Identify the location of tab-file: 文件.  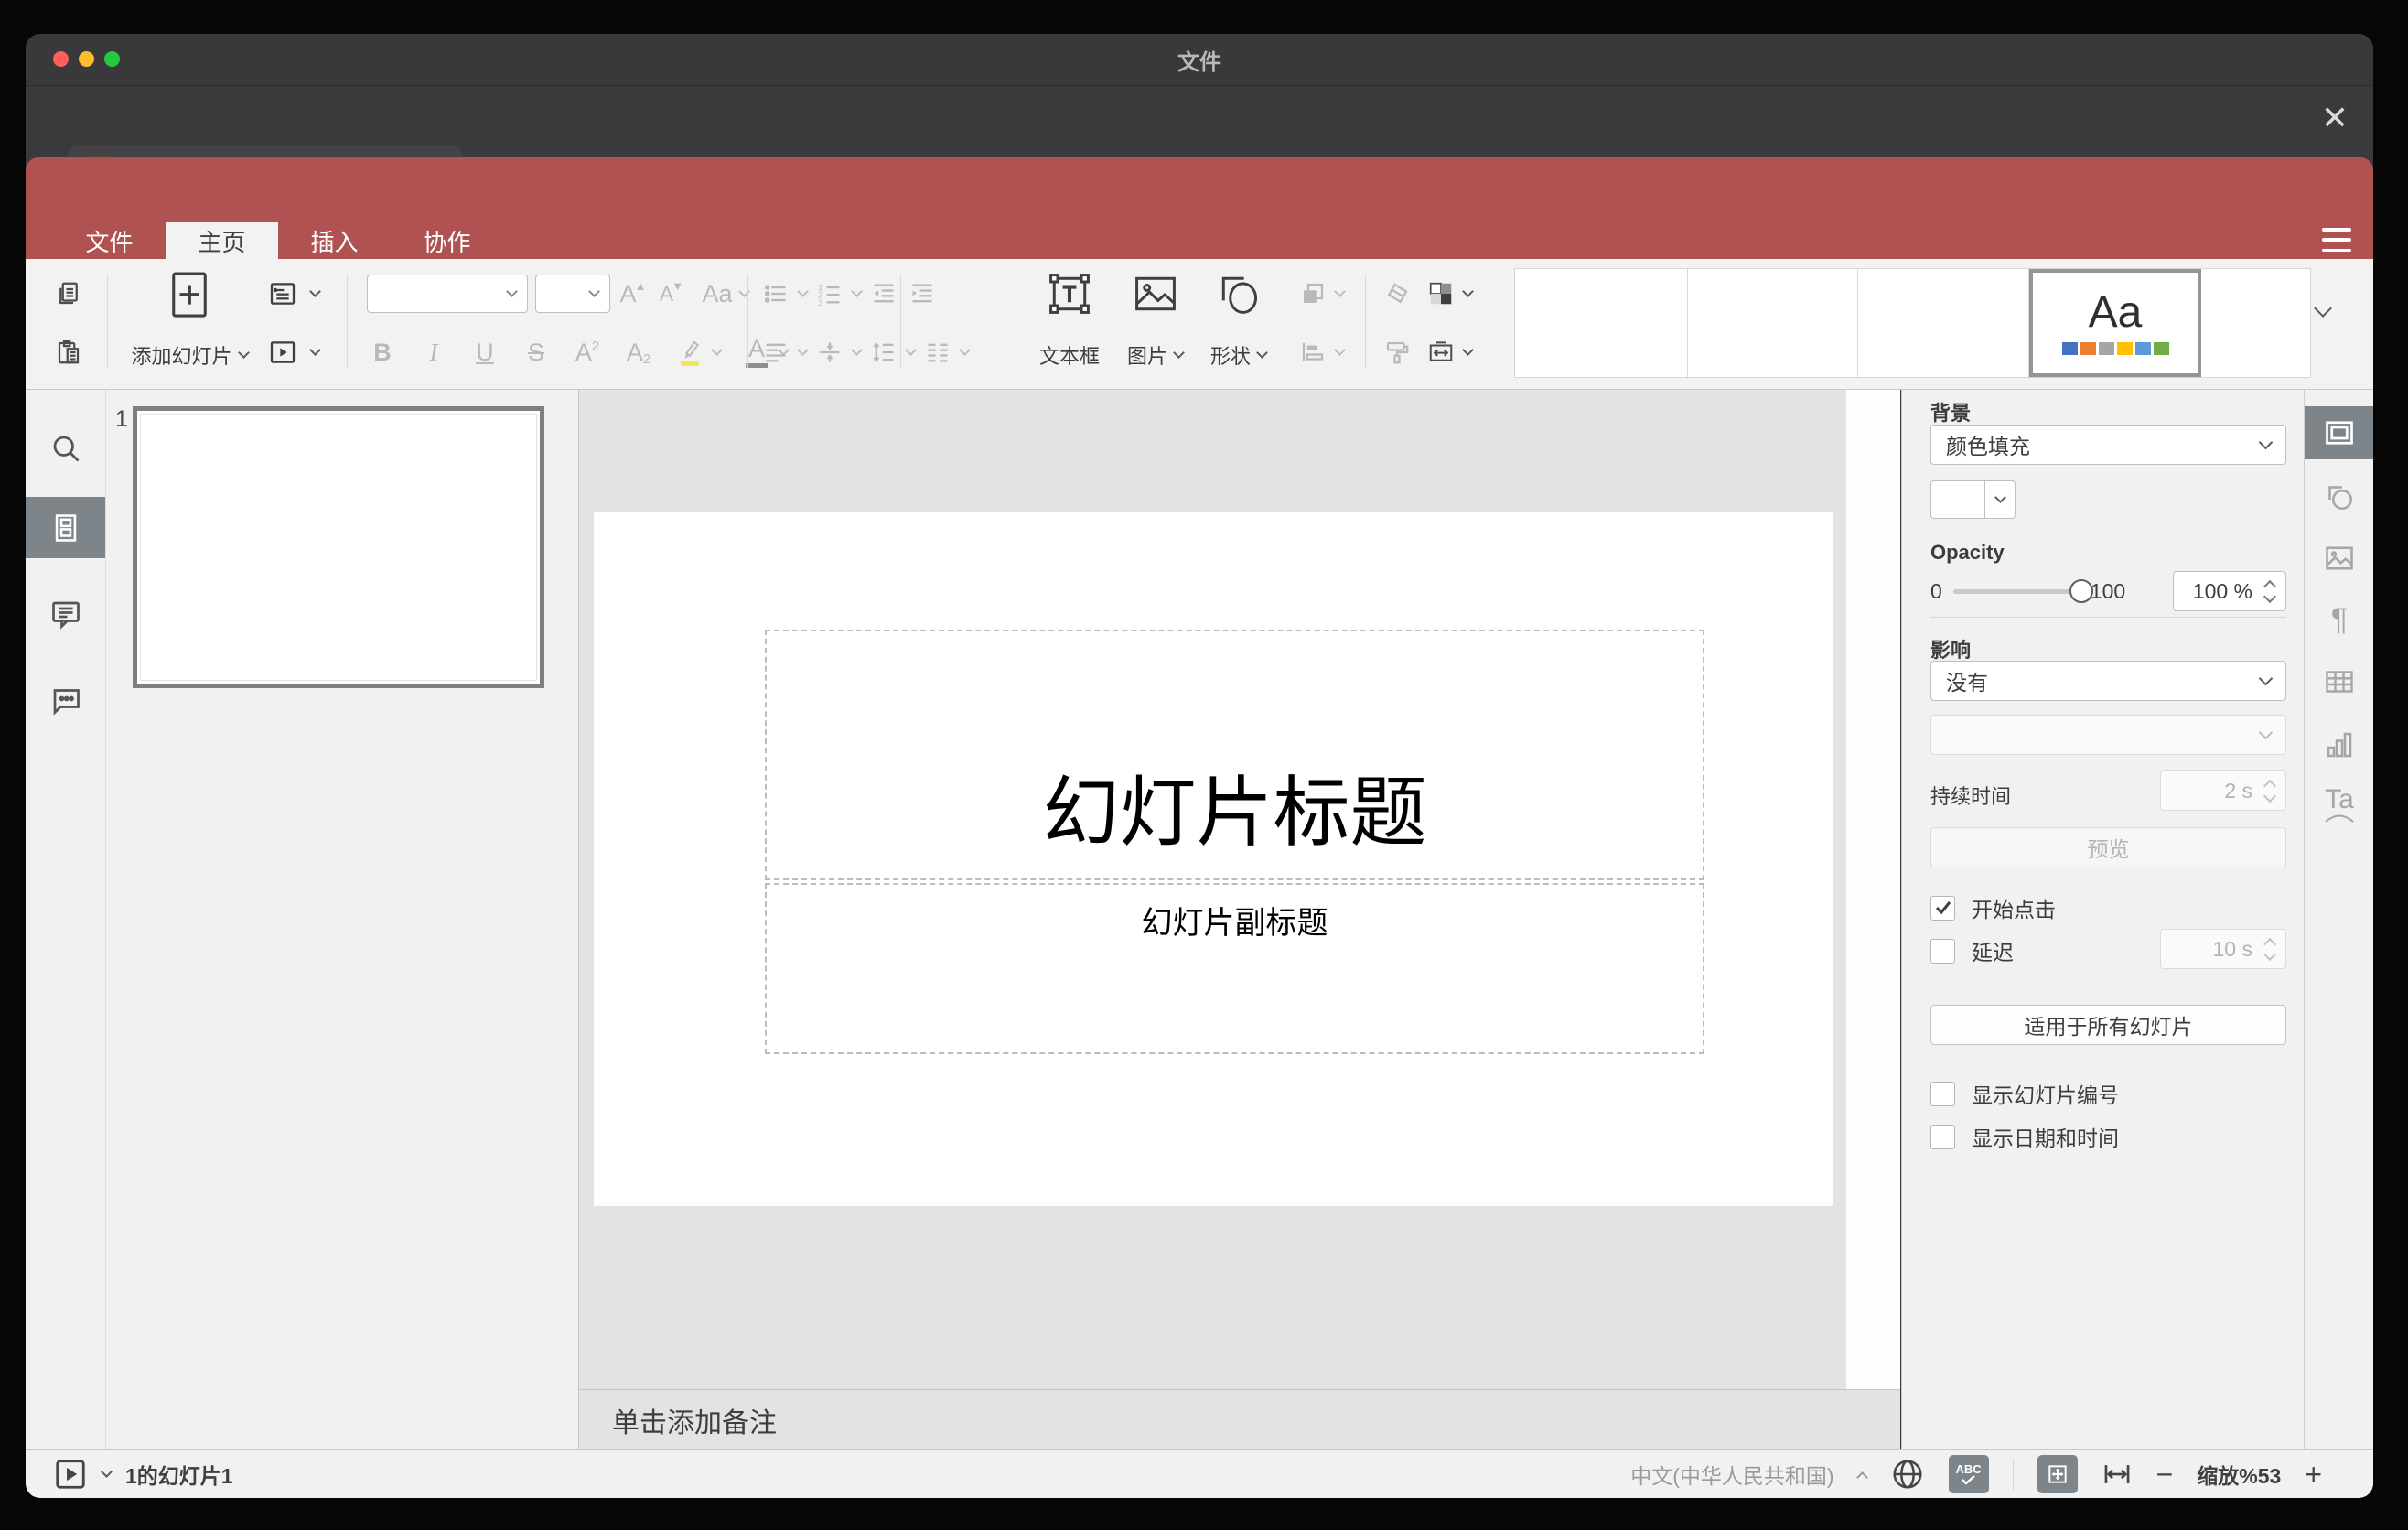
(109, 240).